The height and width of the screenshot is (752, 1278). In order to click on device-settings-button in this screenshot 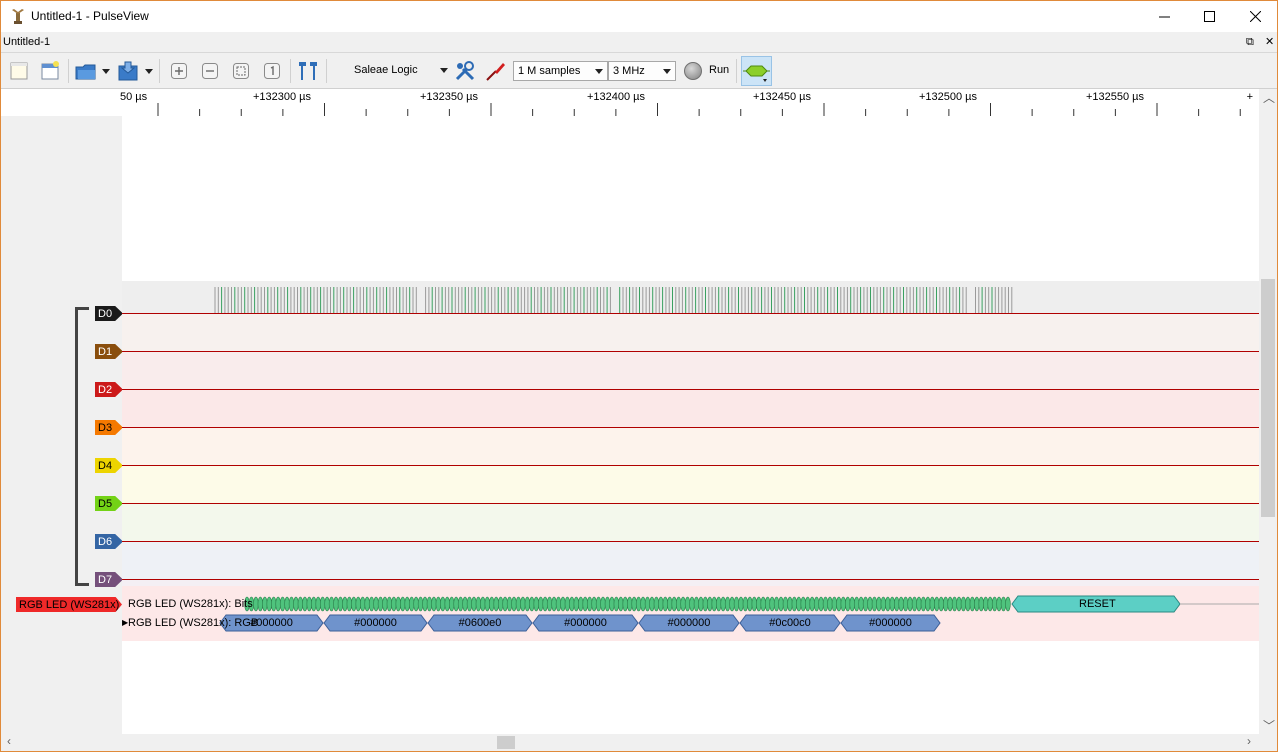, I will do `click(465, 71)`.